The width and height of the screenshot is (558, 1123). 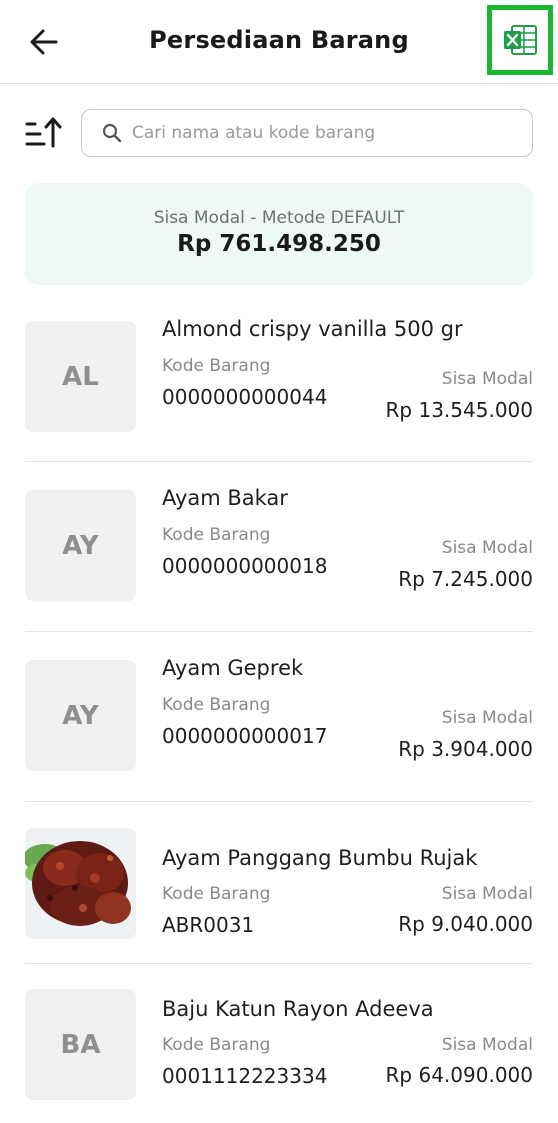 What do you see at coordinates (245, 566) in the screenshot?
I see `code-value: 0000000000018` at bounding box center [245, 566].